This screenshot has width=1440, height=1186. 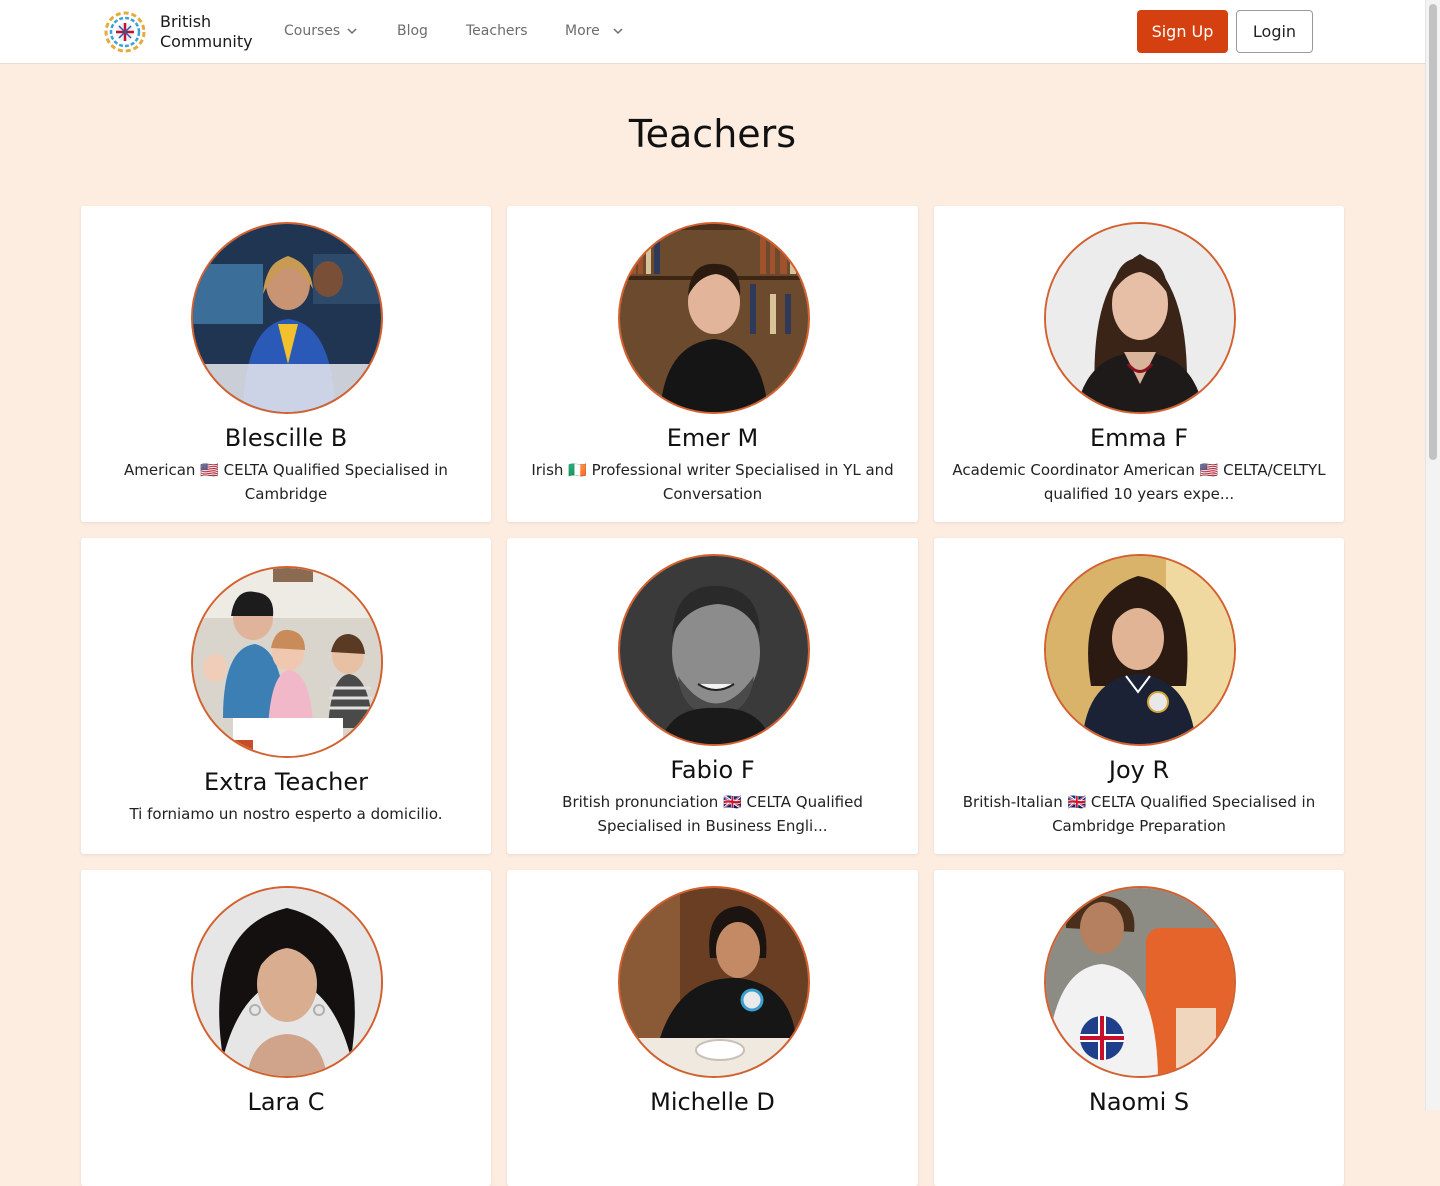 I want to click on teacher-name: Blescille B, so click(x=286, y=438).